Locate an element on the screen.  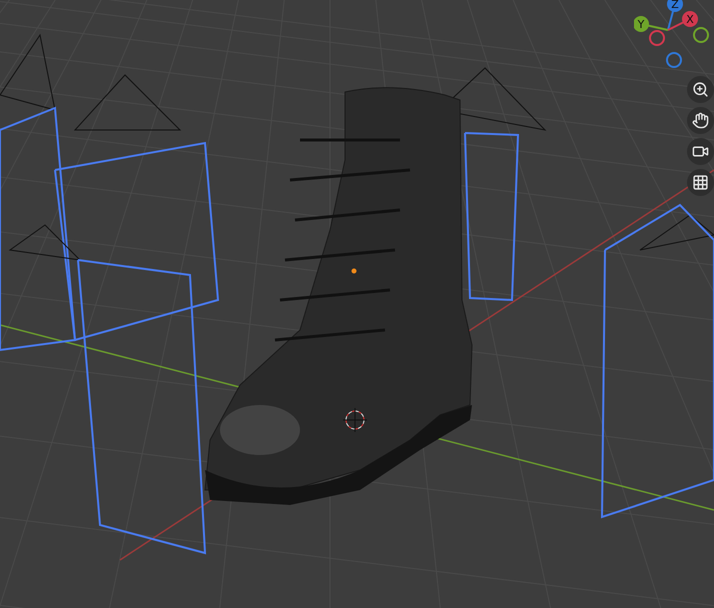
pan-button is located at coordinates (700, 120).